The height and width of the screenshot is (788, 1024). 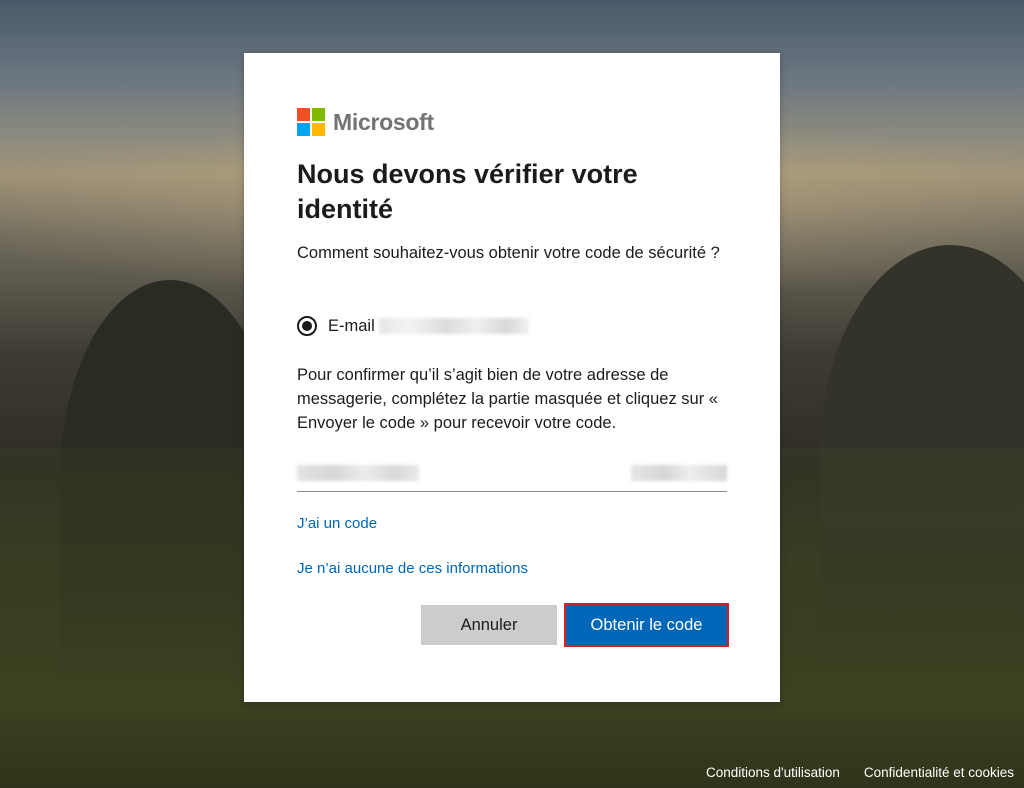 What do you see at coordinates (318, 114) in the screenshot?
I see `logo-square-green` at bounding box center [318, 114].